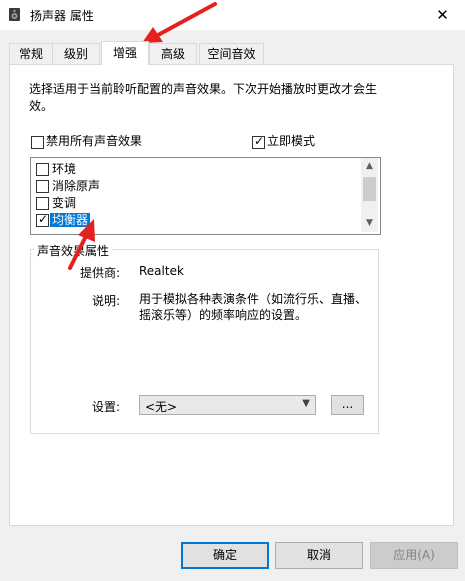  Describe the element at coordinates (291, 141) in the screenshot. I see `immediate-mode-label: 立即模式` at that location.